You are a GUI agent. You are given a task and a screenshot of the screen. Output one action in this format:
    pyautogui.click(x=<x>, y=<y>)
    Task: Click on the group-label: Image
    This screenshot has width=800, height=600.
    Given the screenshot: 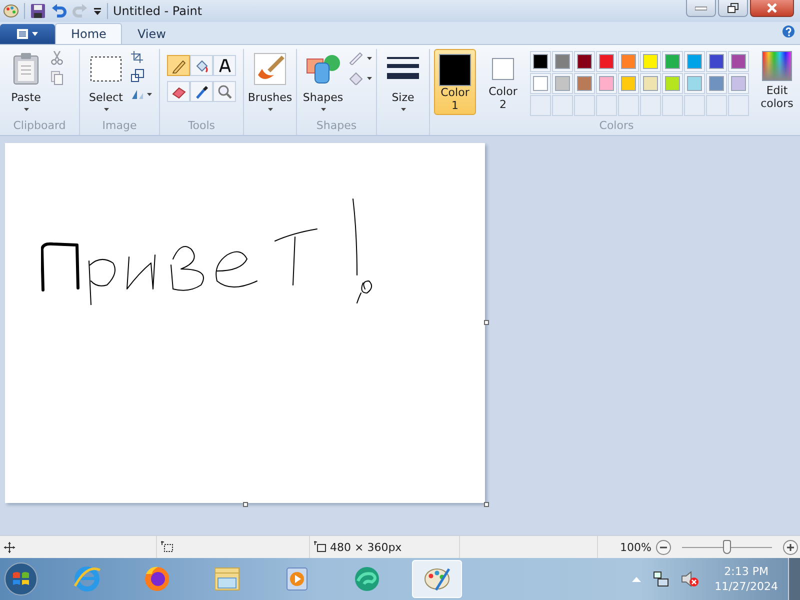 What is the action you would take?
    pyautogui.click(x=119, y=126)
    